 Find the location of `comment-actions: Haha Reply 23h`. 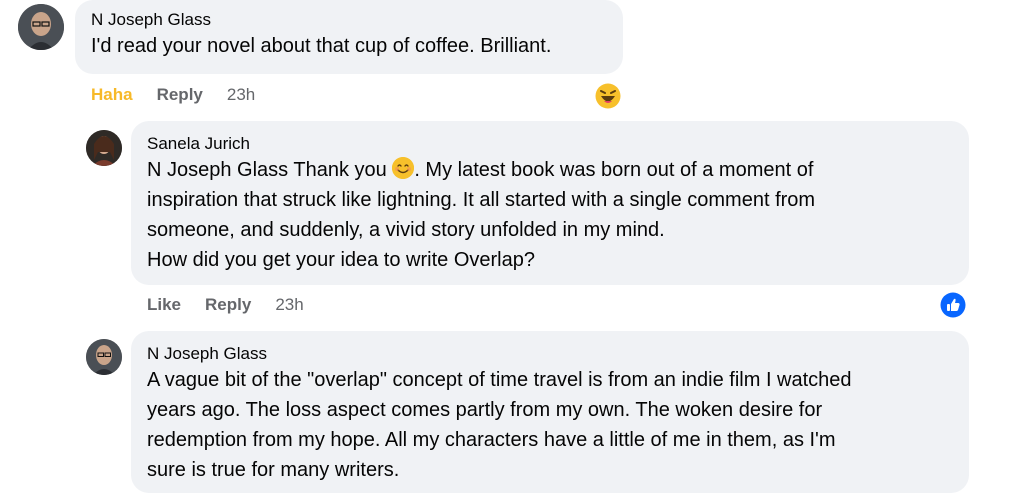

comment-actions: Haha Reply 23h is located at coordinates (185, 95).